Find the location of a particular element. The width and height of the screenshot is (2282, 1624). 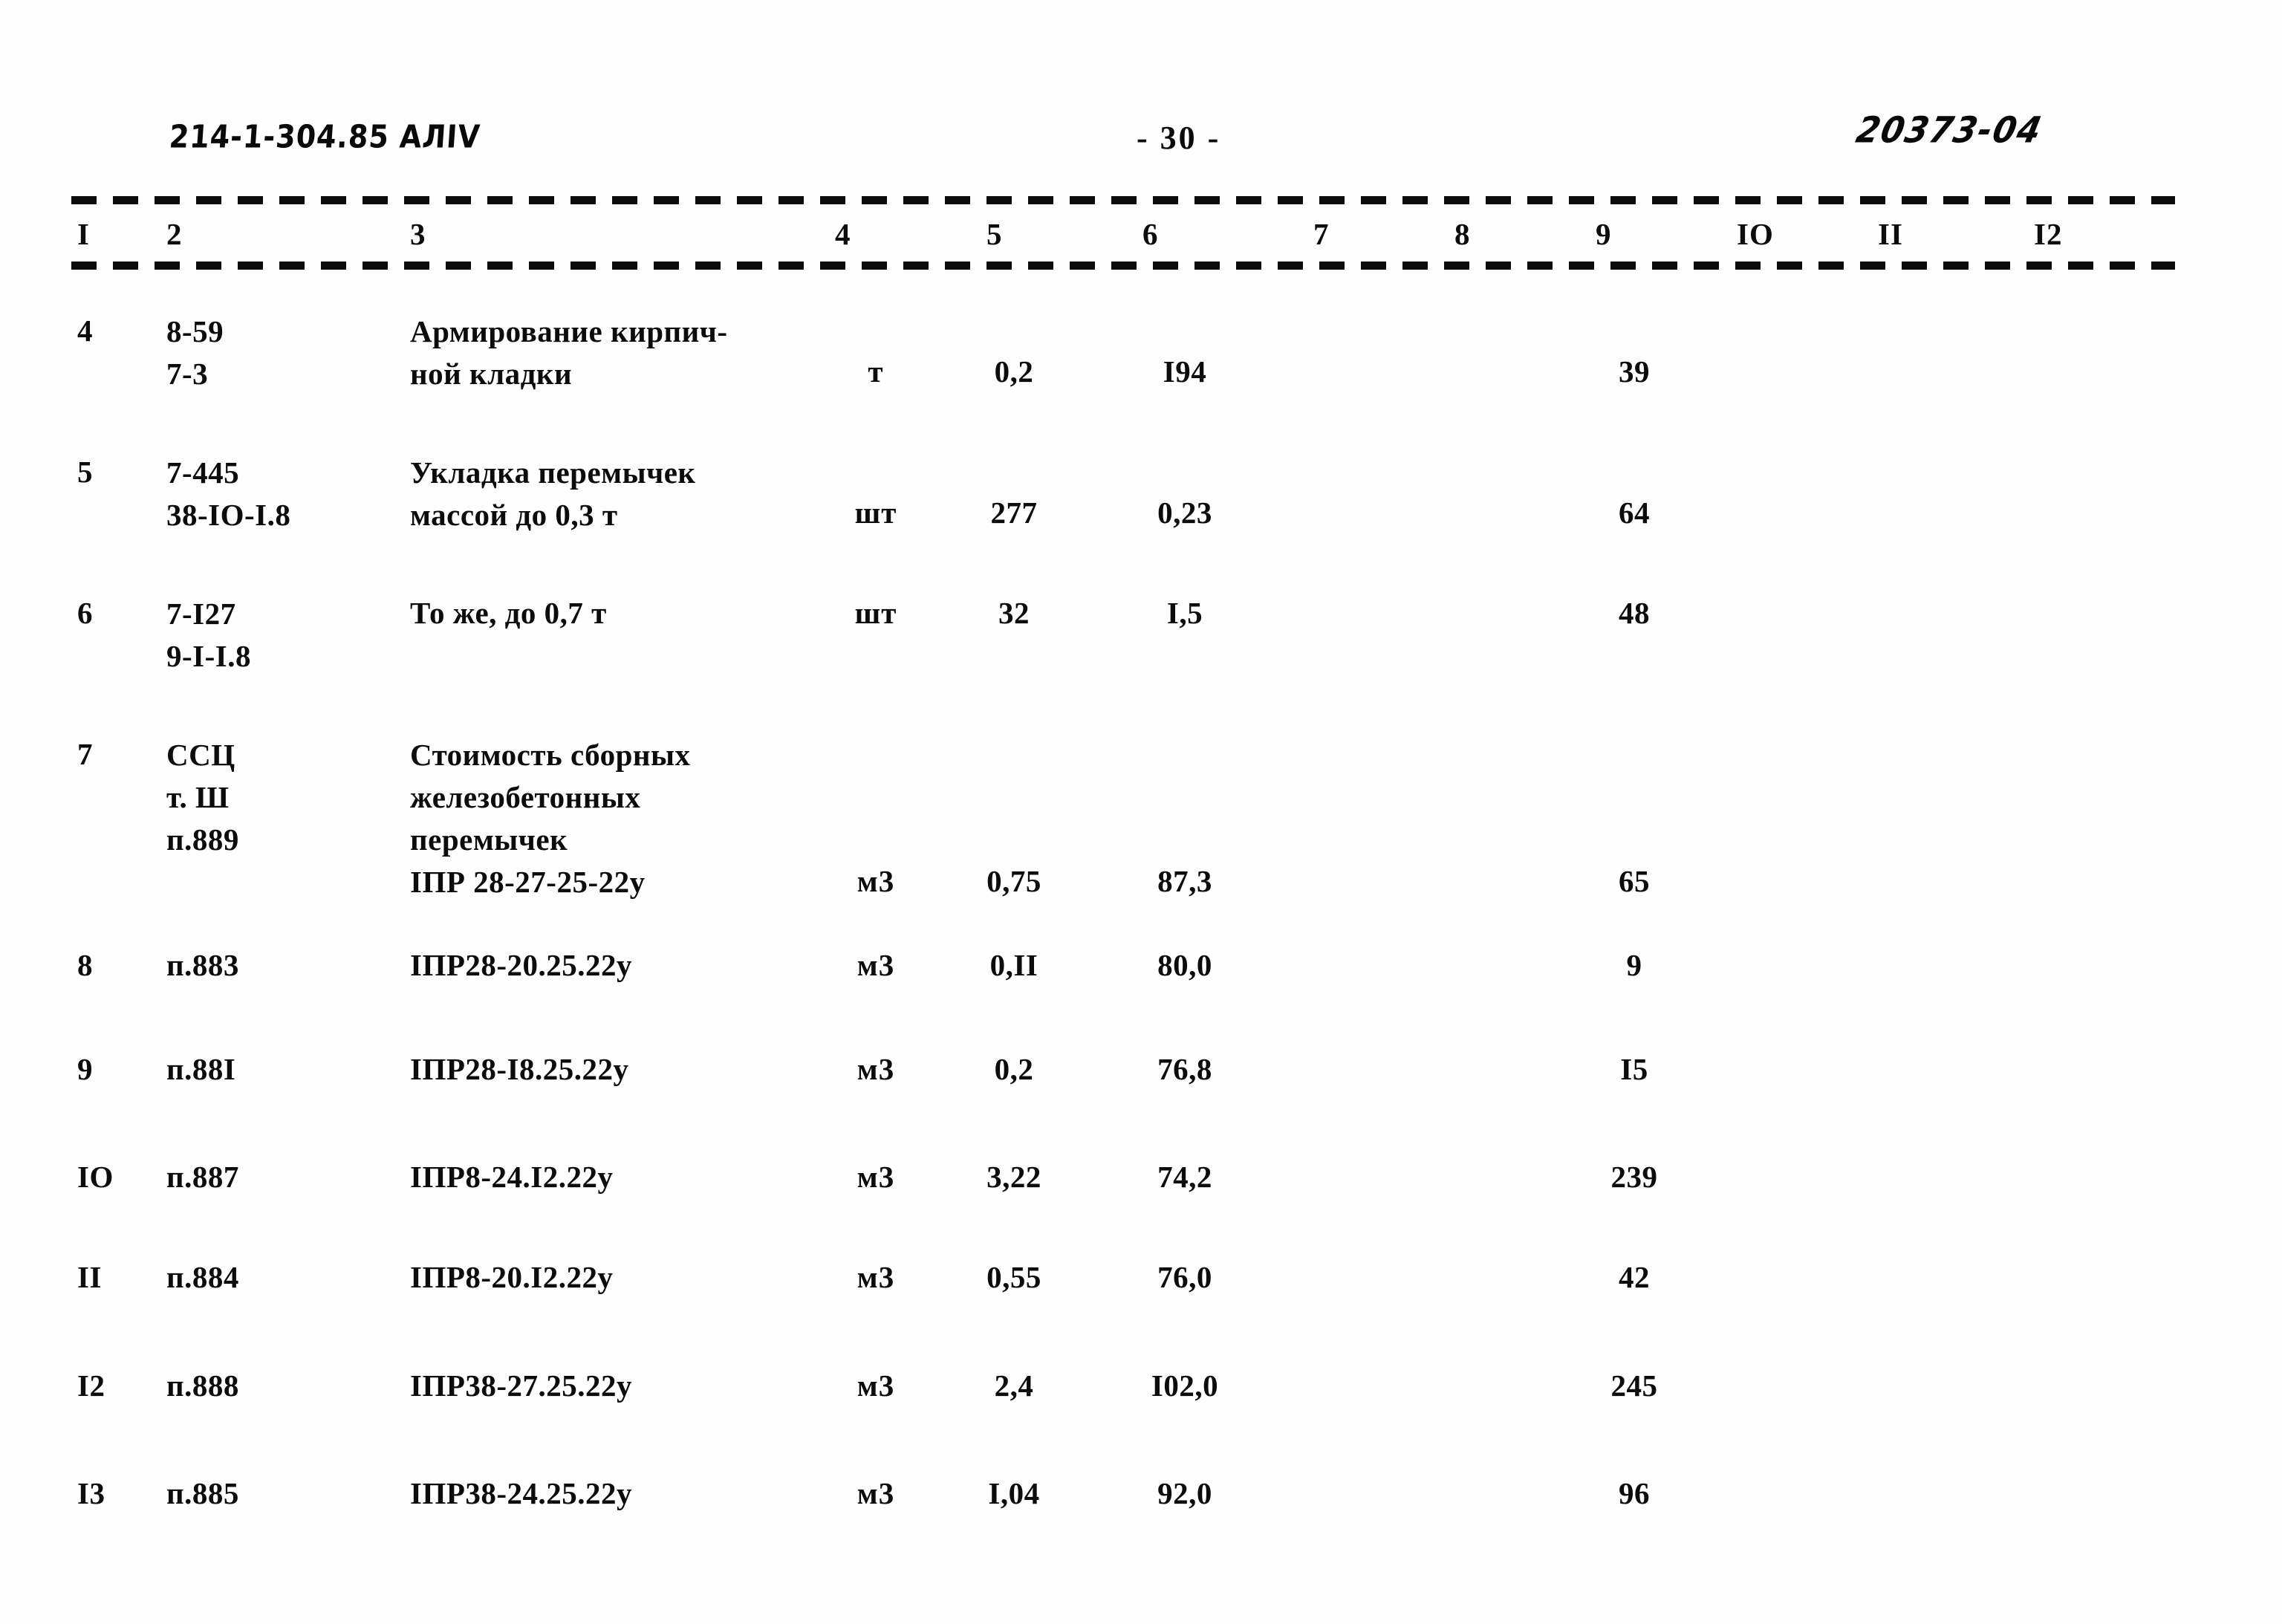

row-code: п.888 is located at coordinates (202, 1385).